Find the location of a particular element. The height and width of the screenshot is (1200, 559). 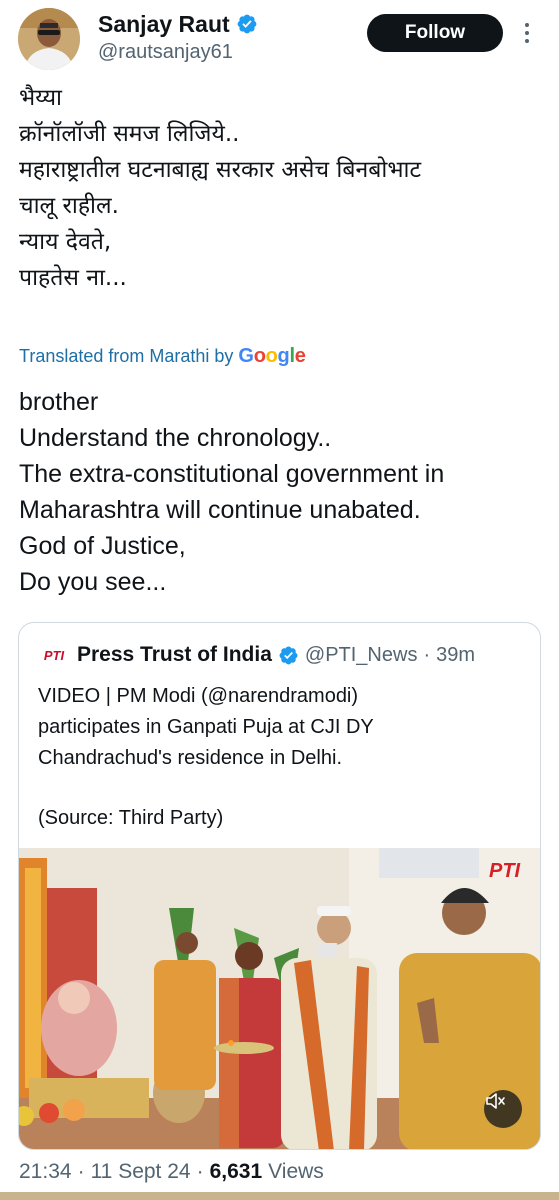

tweet-time: 21:34 is located at coordinates (45, 1172).